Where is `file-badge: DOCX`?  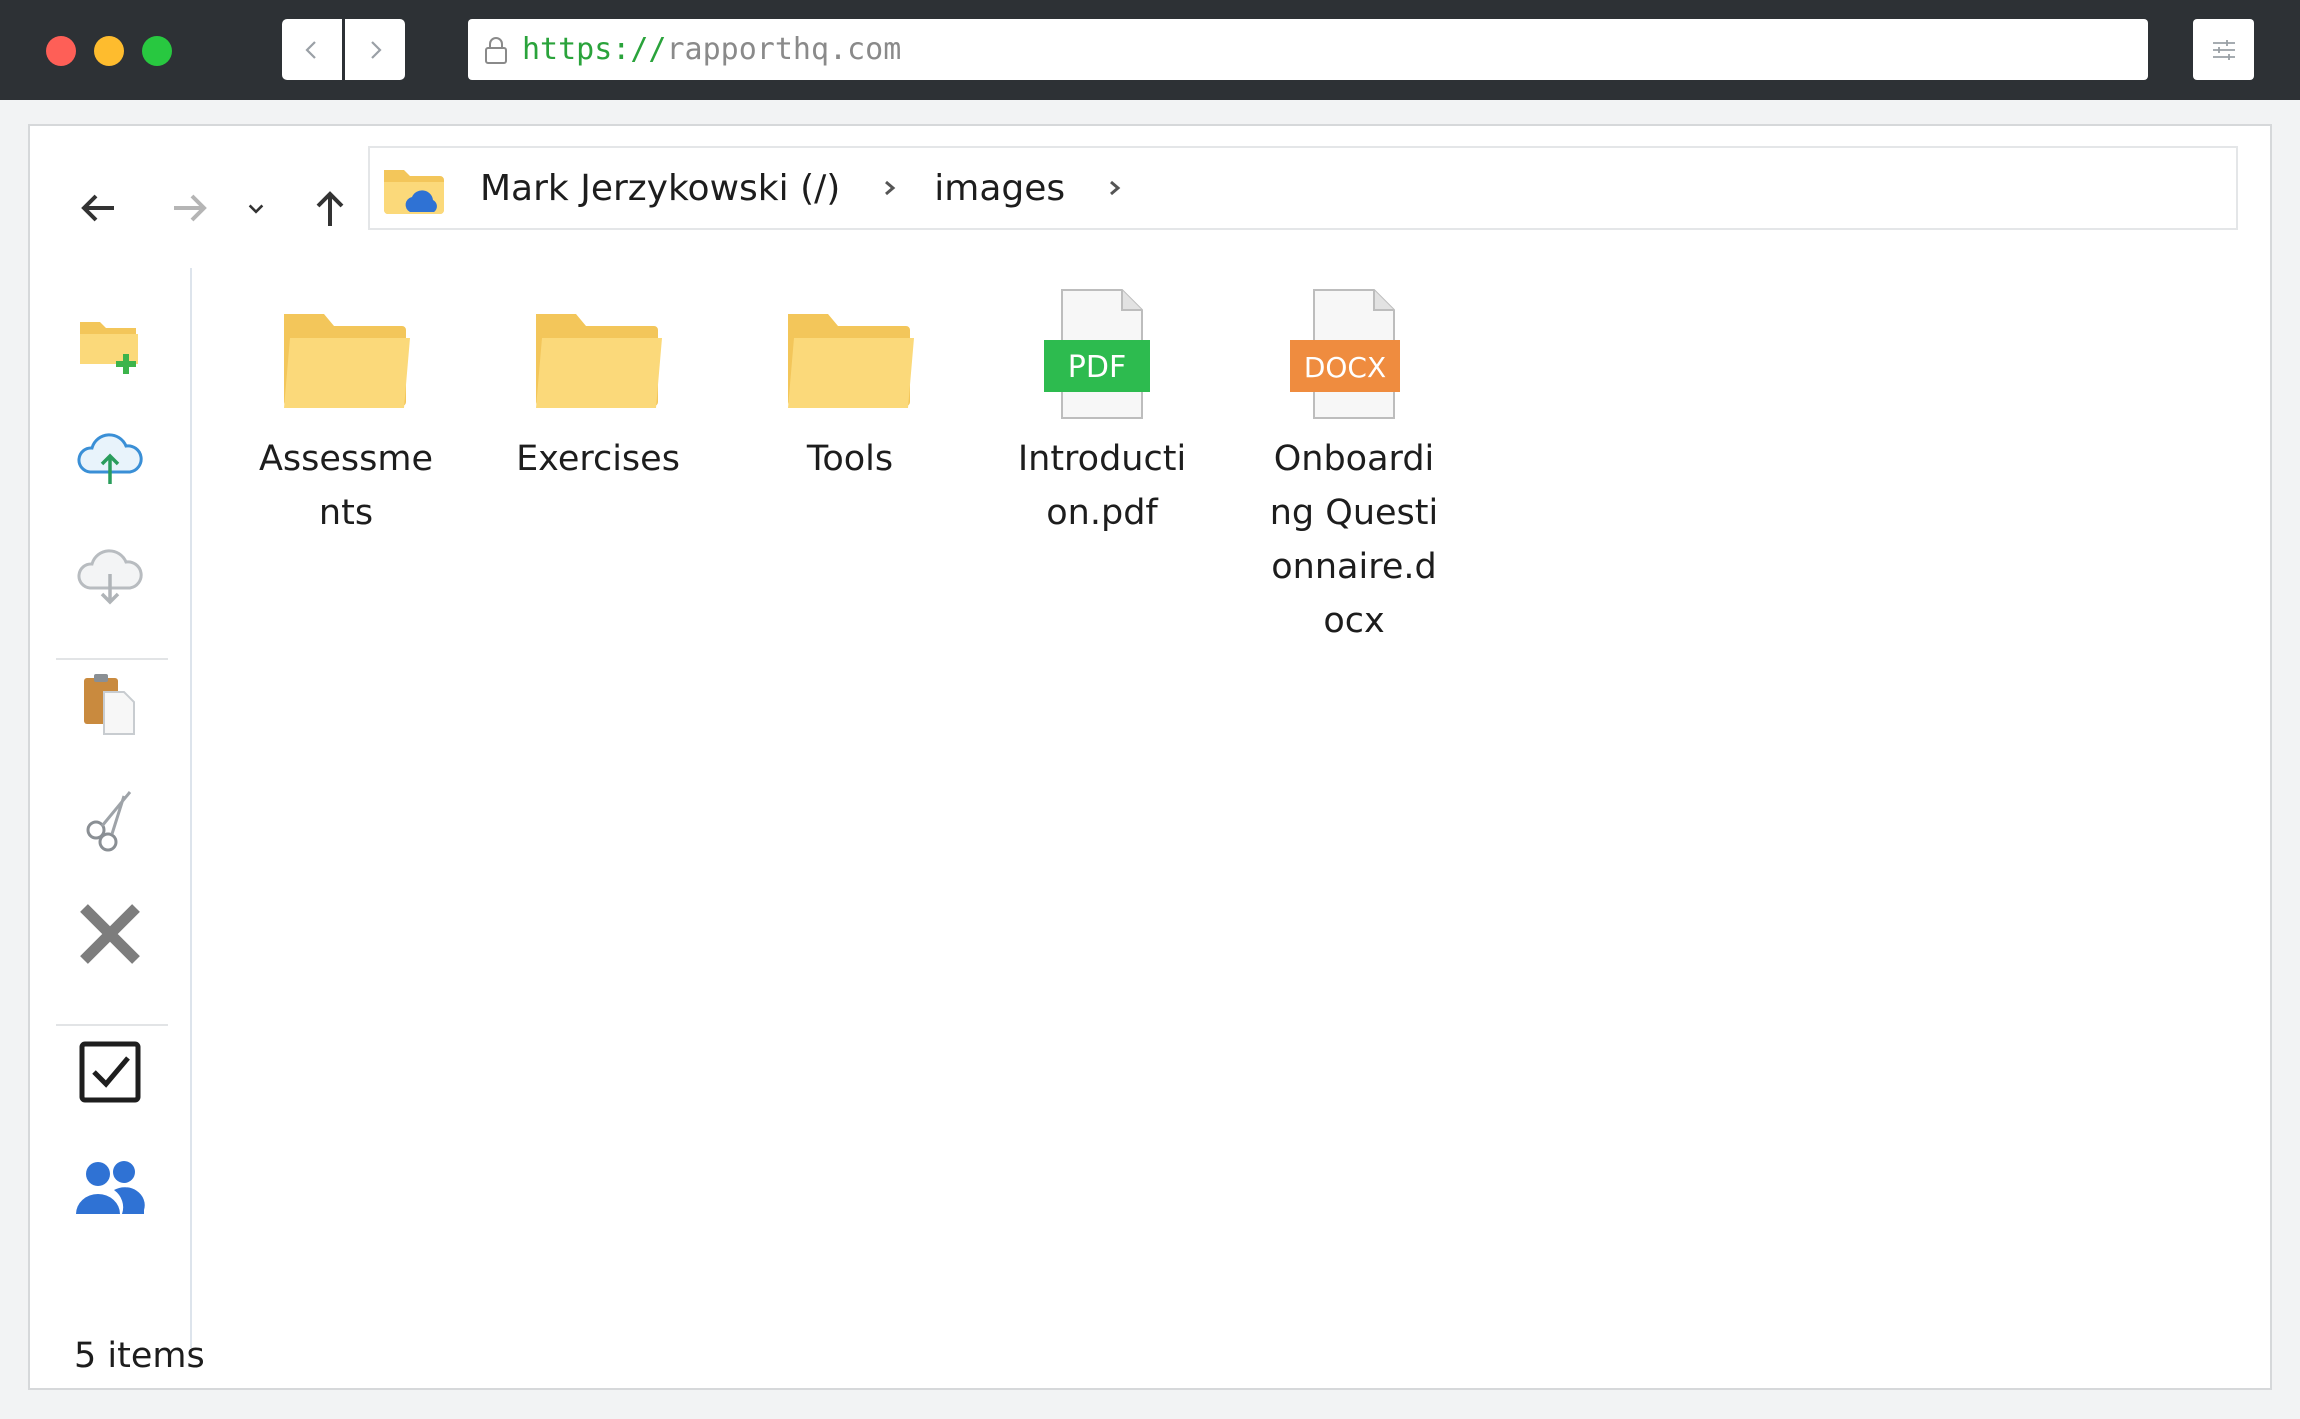 file-badge: DOCX is located at coordinates (1345, 367).